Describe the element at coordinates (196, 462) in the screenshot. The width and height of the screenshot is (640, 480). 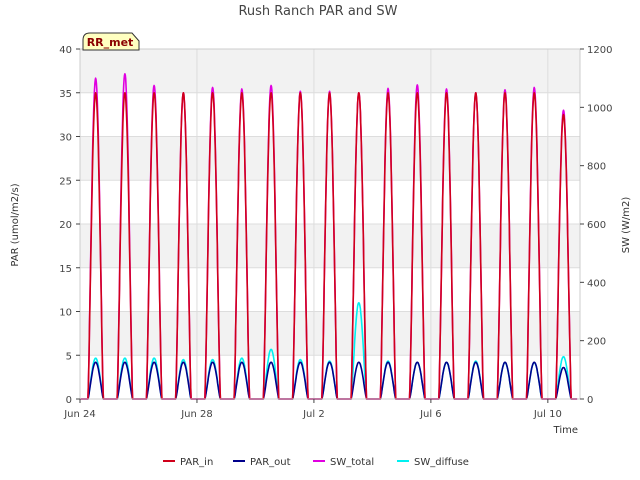
I see `legend-label: PAR_in` at that location.